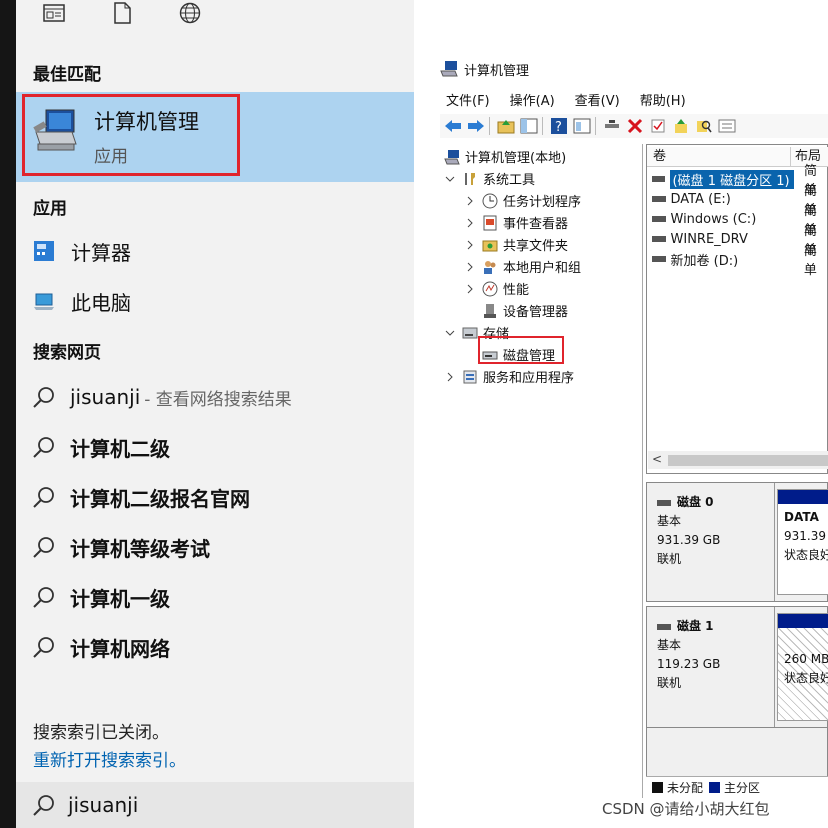 This screenshot has width=828, height=828. What do you see at coordinates (215, 597) in the screenshot?
I see `web-result-4: 计算机一级` at bounding box center [215, 597].